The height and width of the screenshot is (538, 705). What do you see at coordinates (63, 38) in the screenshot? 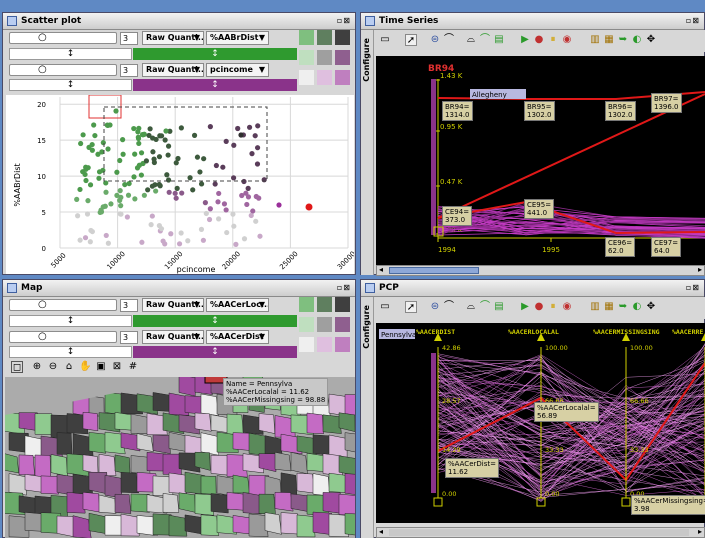
I see `x-slider: ○` at bounding box center [63, 38].